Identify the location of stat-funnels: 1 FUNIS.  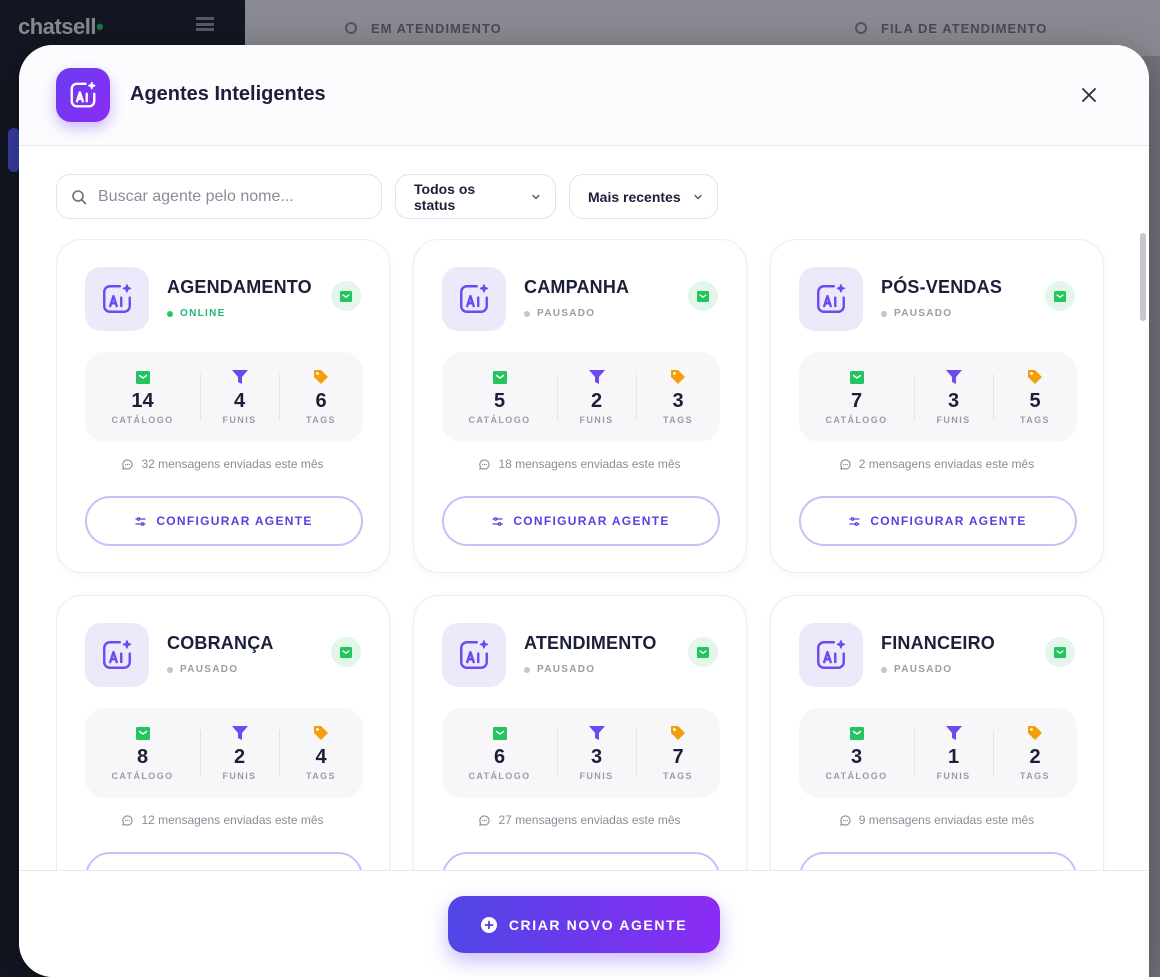
(953, 753).